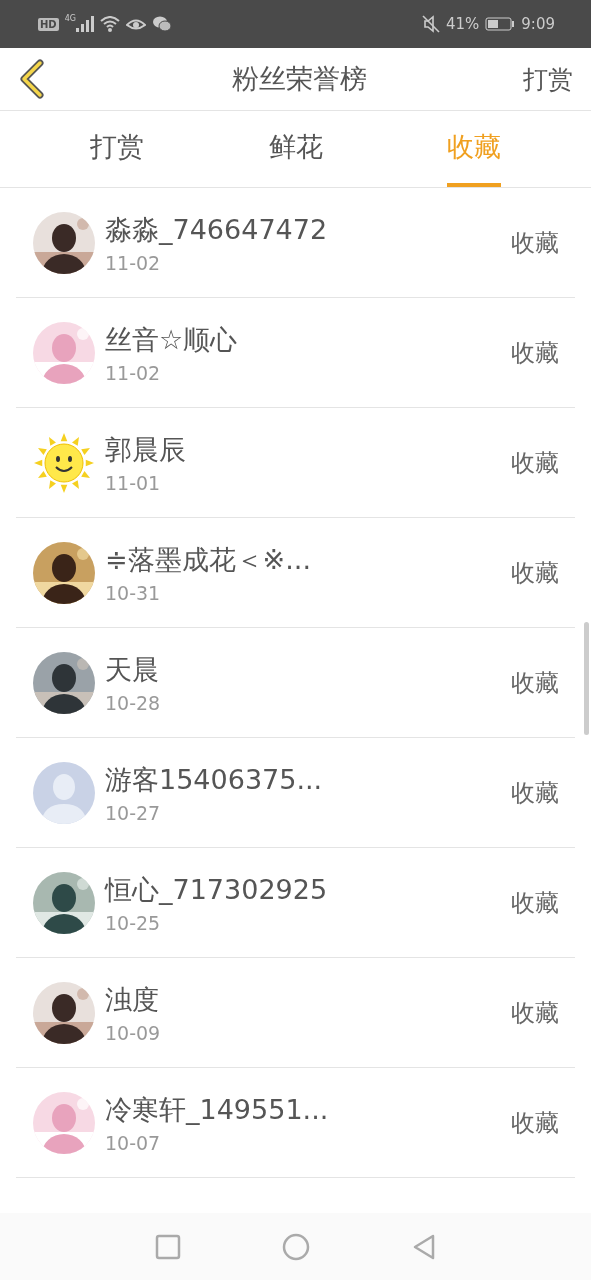 The height and width of the screenshot is (1280, 591). Describe the element at coordinates (217, 229) in the screenshot. I see `user-name: 淼淼_746647472` at that location.